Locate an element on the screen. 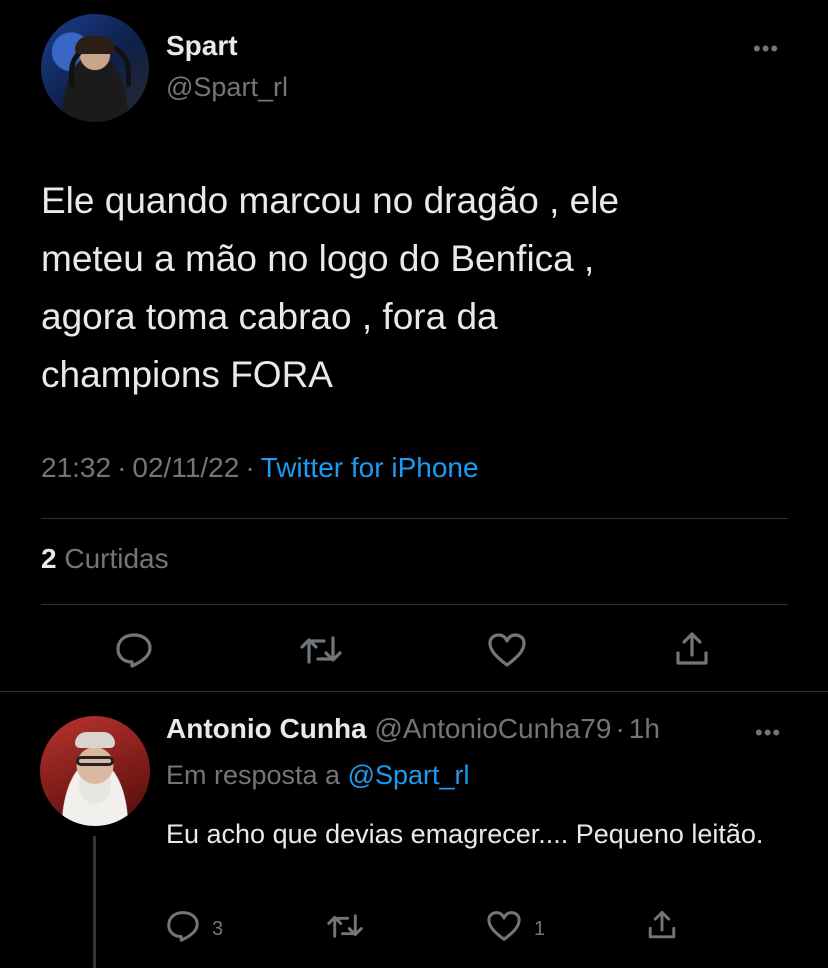  tweet-date: 02/11/22 is located at coordinates (185, 467).